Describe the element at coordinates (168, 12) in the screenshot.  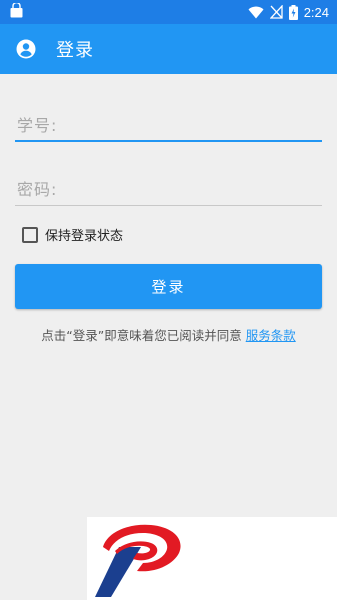
I see `status-bar: 2:24` at that location.